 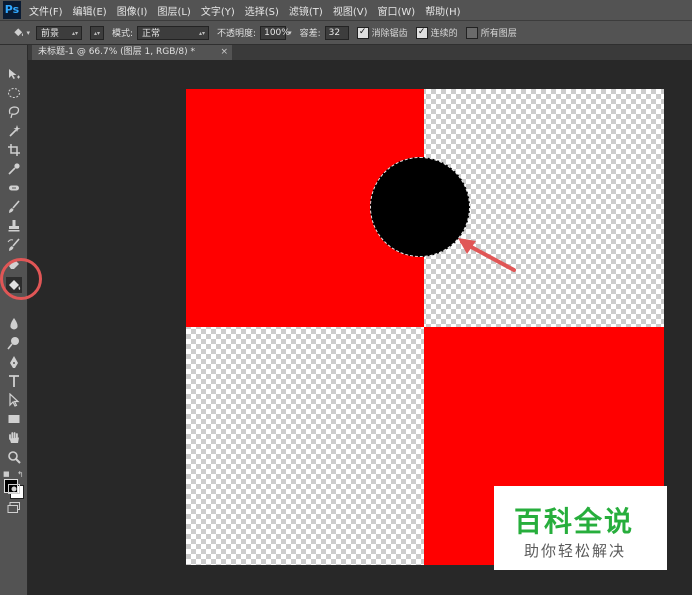 I want to click on rectangle-icon, so click(x=14, y=419).